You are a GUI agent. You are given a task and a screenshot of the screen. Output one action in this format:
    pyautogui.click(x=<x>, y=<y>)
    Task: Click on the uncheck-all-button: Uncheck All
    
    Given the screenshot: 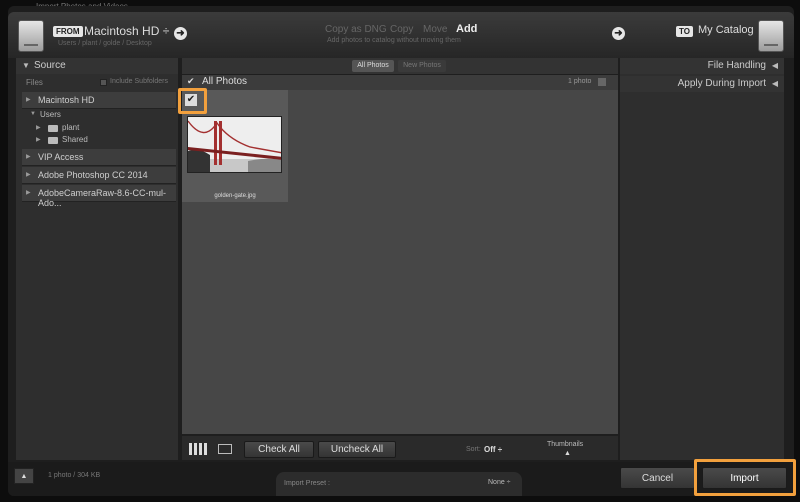 What is the action you would take?
    pyautogui.click(x=357, y=449)
    